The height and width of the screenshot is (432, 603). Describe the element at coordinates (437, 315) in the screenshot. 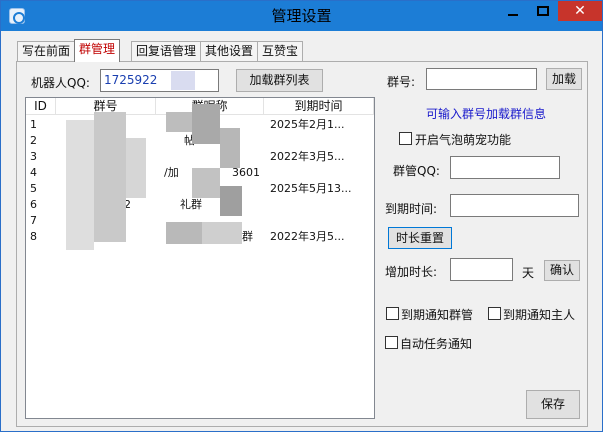

I see `notify-admin-label: 到期通知群管` at that location.